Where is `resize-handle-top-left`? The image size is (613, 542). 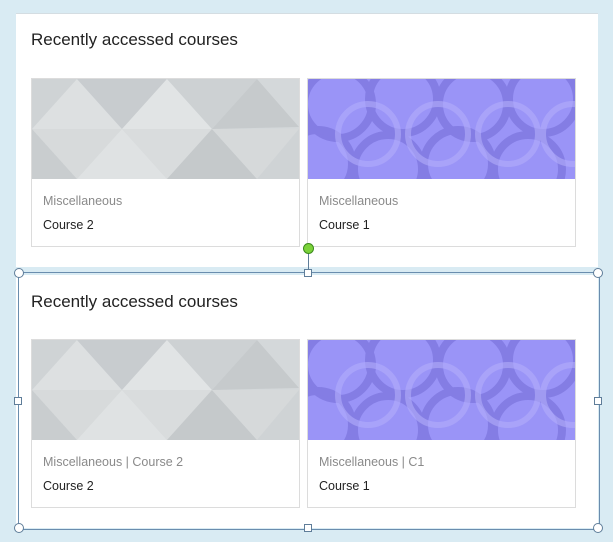 resize-handle-top-left is located at coordinates (19, 273).